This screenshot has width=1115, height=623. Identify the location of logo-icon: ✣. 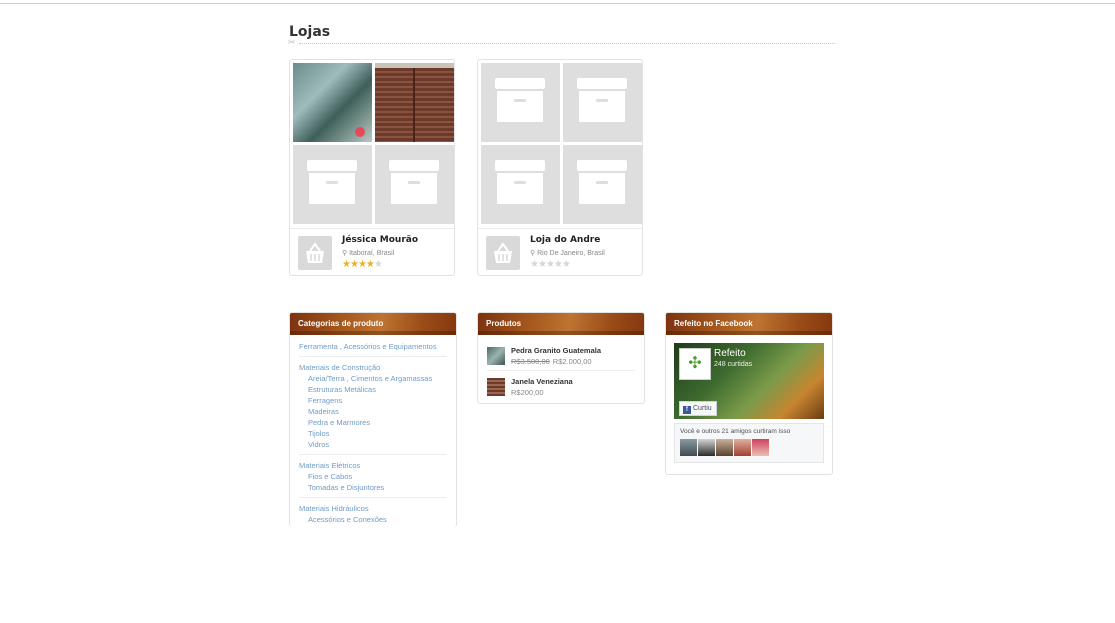
(695, 363).